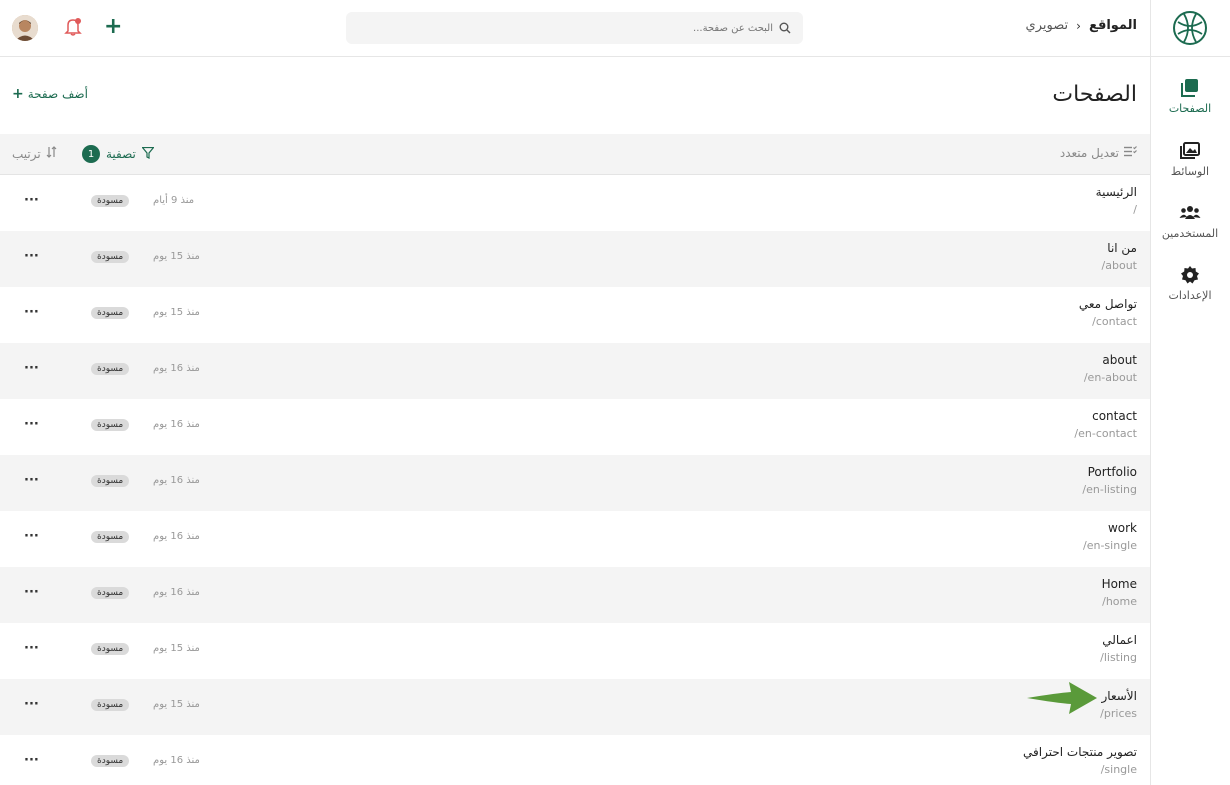  Describe the element at coordinates (26, 153) in the screenshot. I see `sort-label: ترتيب` at that location.